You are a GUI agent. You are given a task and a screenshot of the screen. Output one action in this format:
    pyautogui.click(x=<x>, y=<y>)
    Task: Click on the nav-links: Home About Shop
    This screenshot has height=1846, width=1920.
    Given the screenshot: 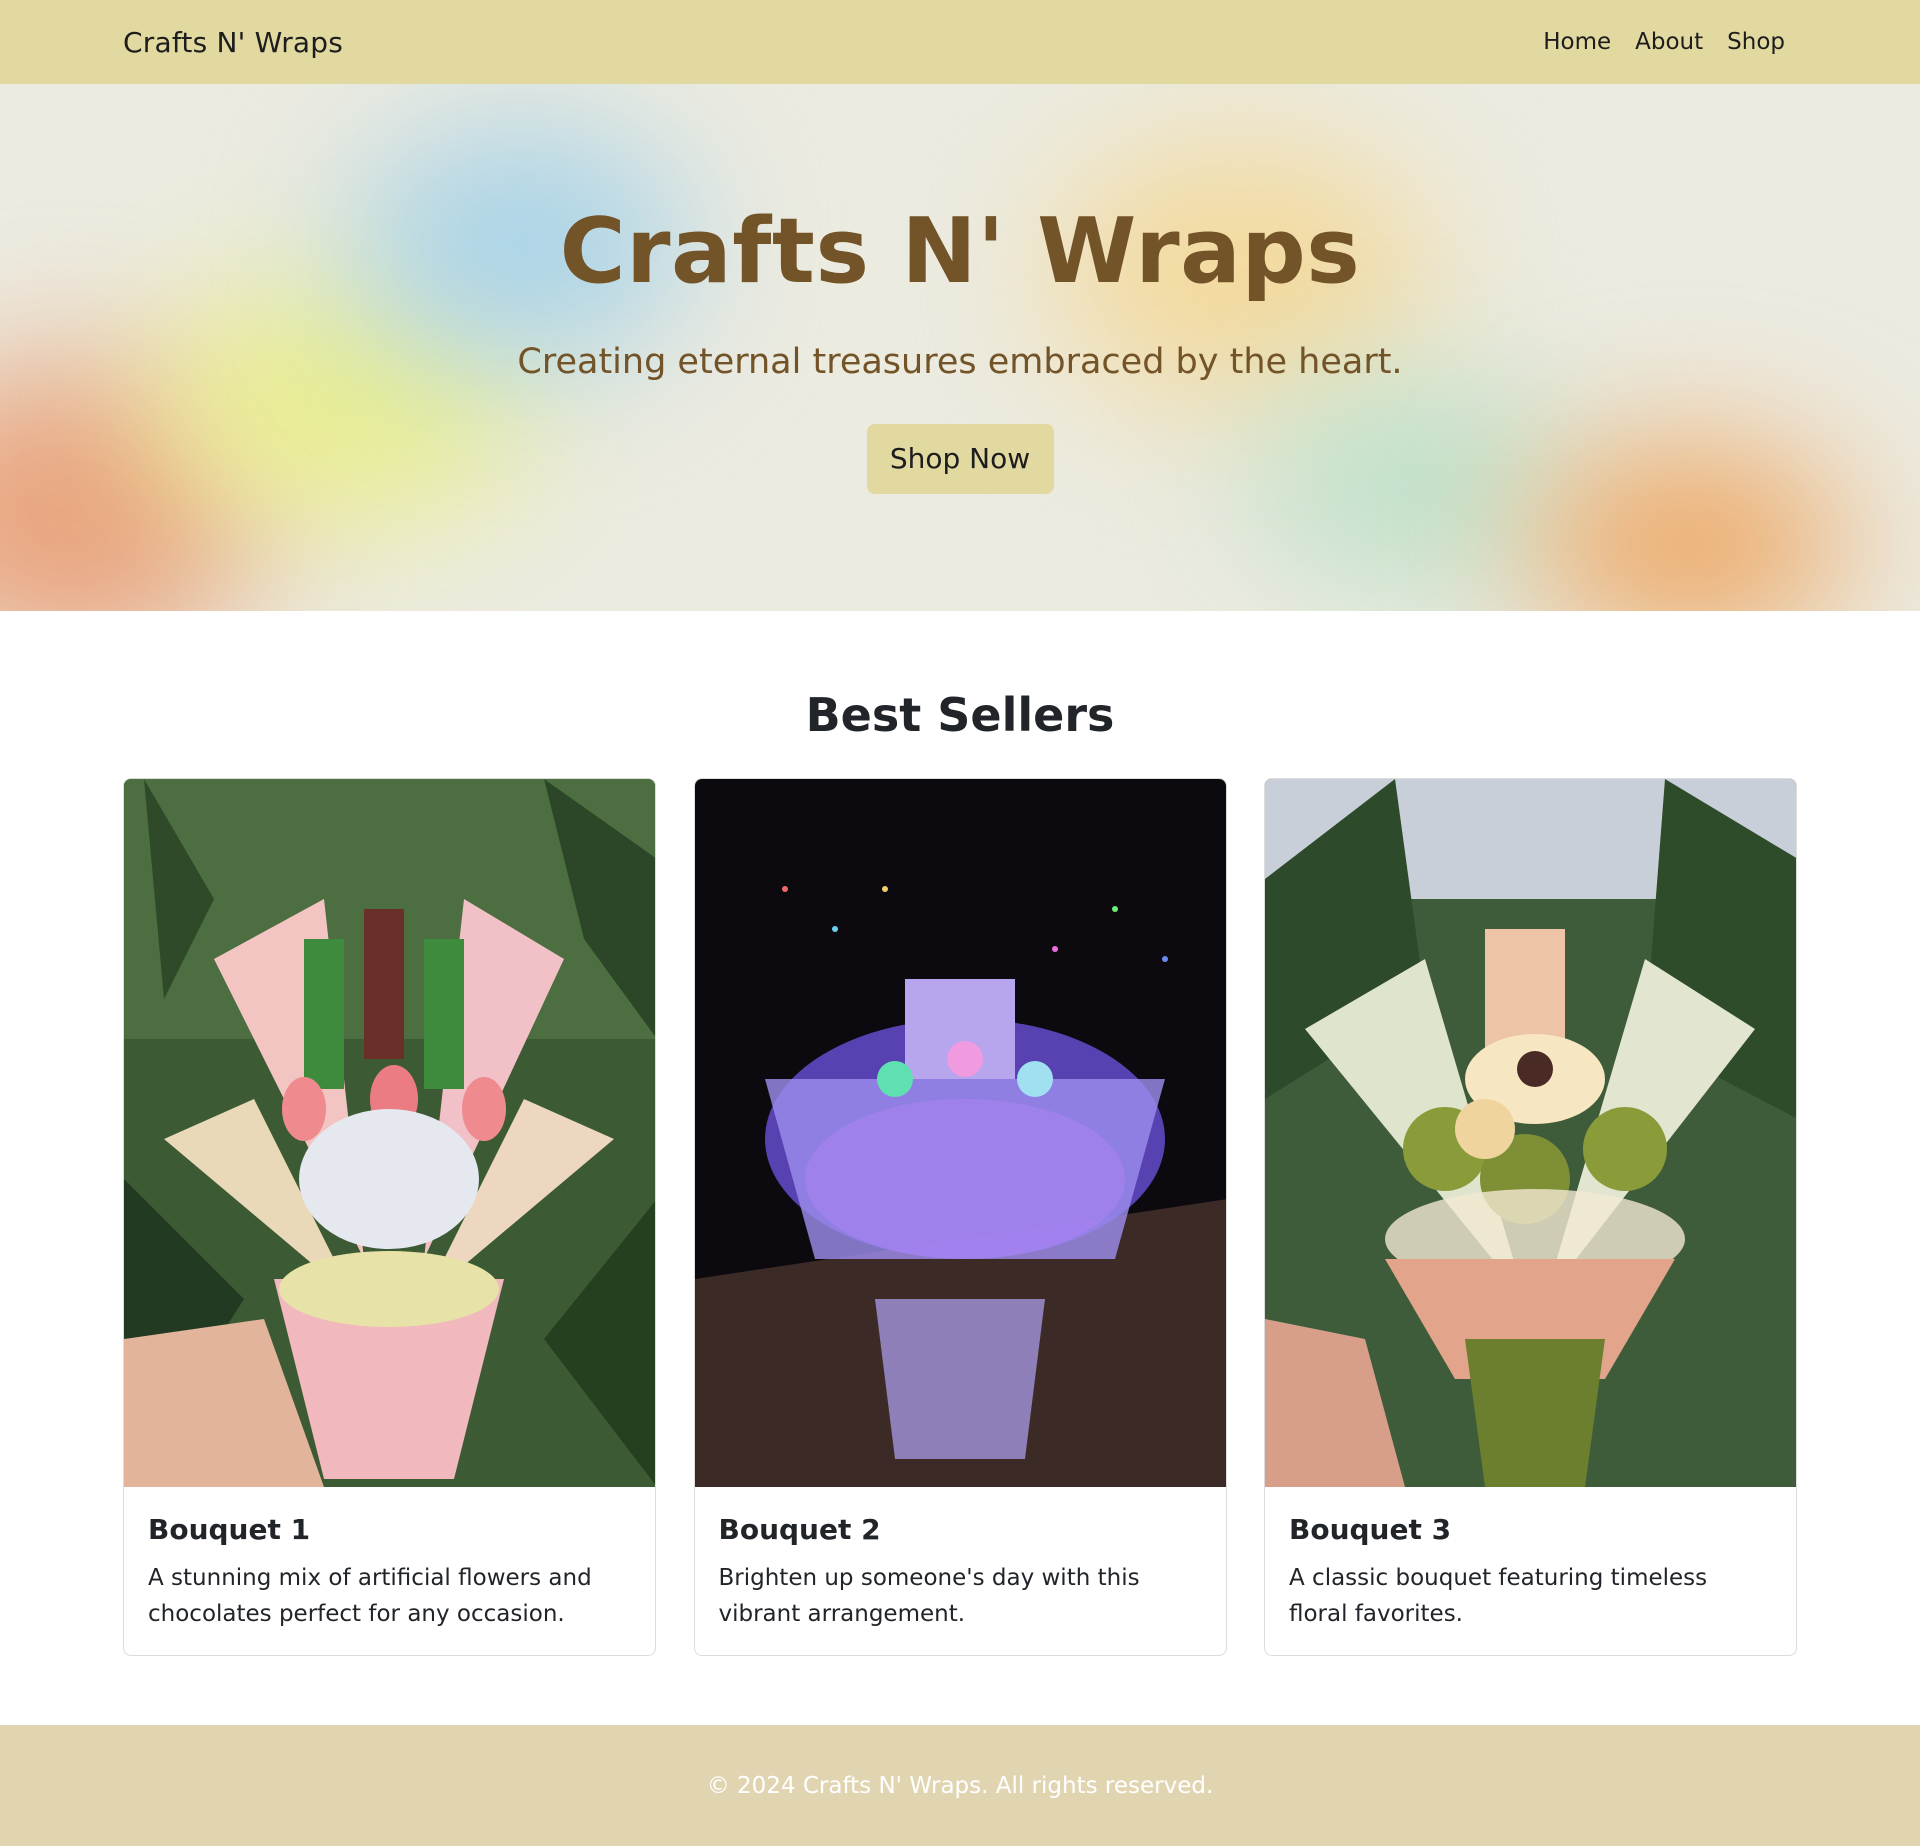 What is the action you would take?
    pyautogui.click(x=1664, y=42)
    